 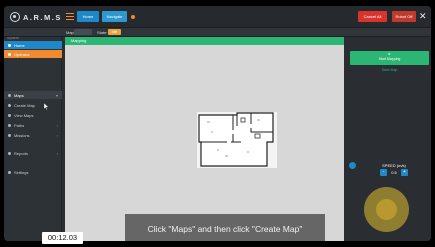 I want to click on joystick-knob, so click(x=386, y=209).